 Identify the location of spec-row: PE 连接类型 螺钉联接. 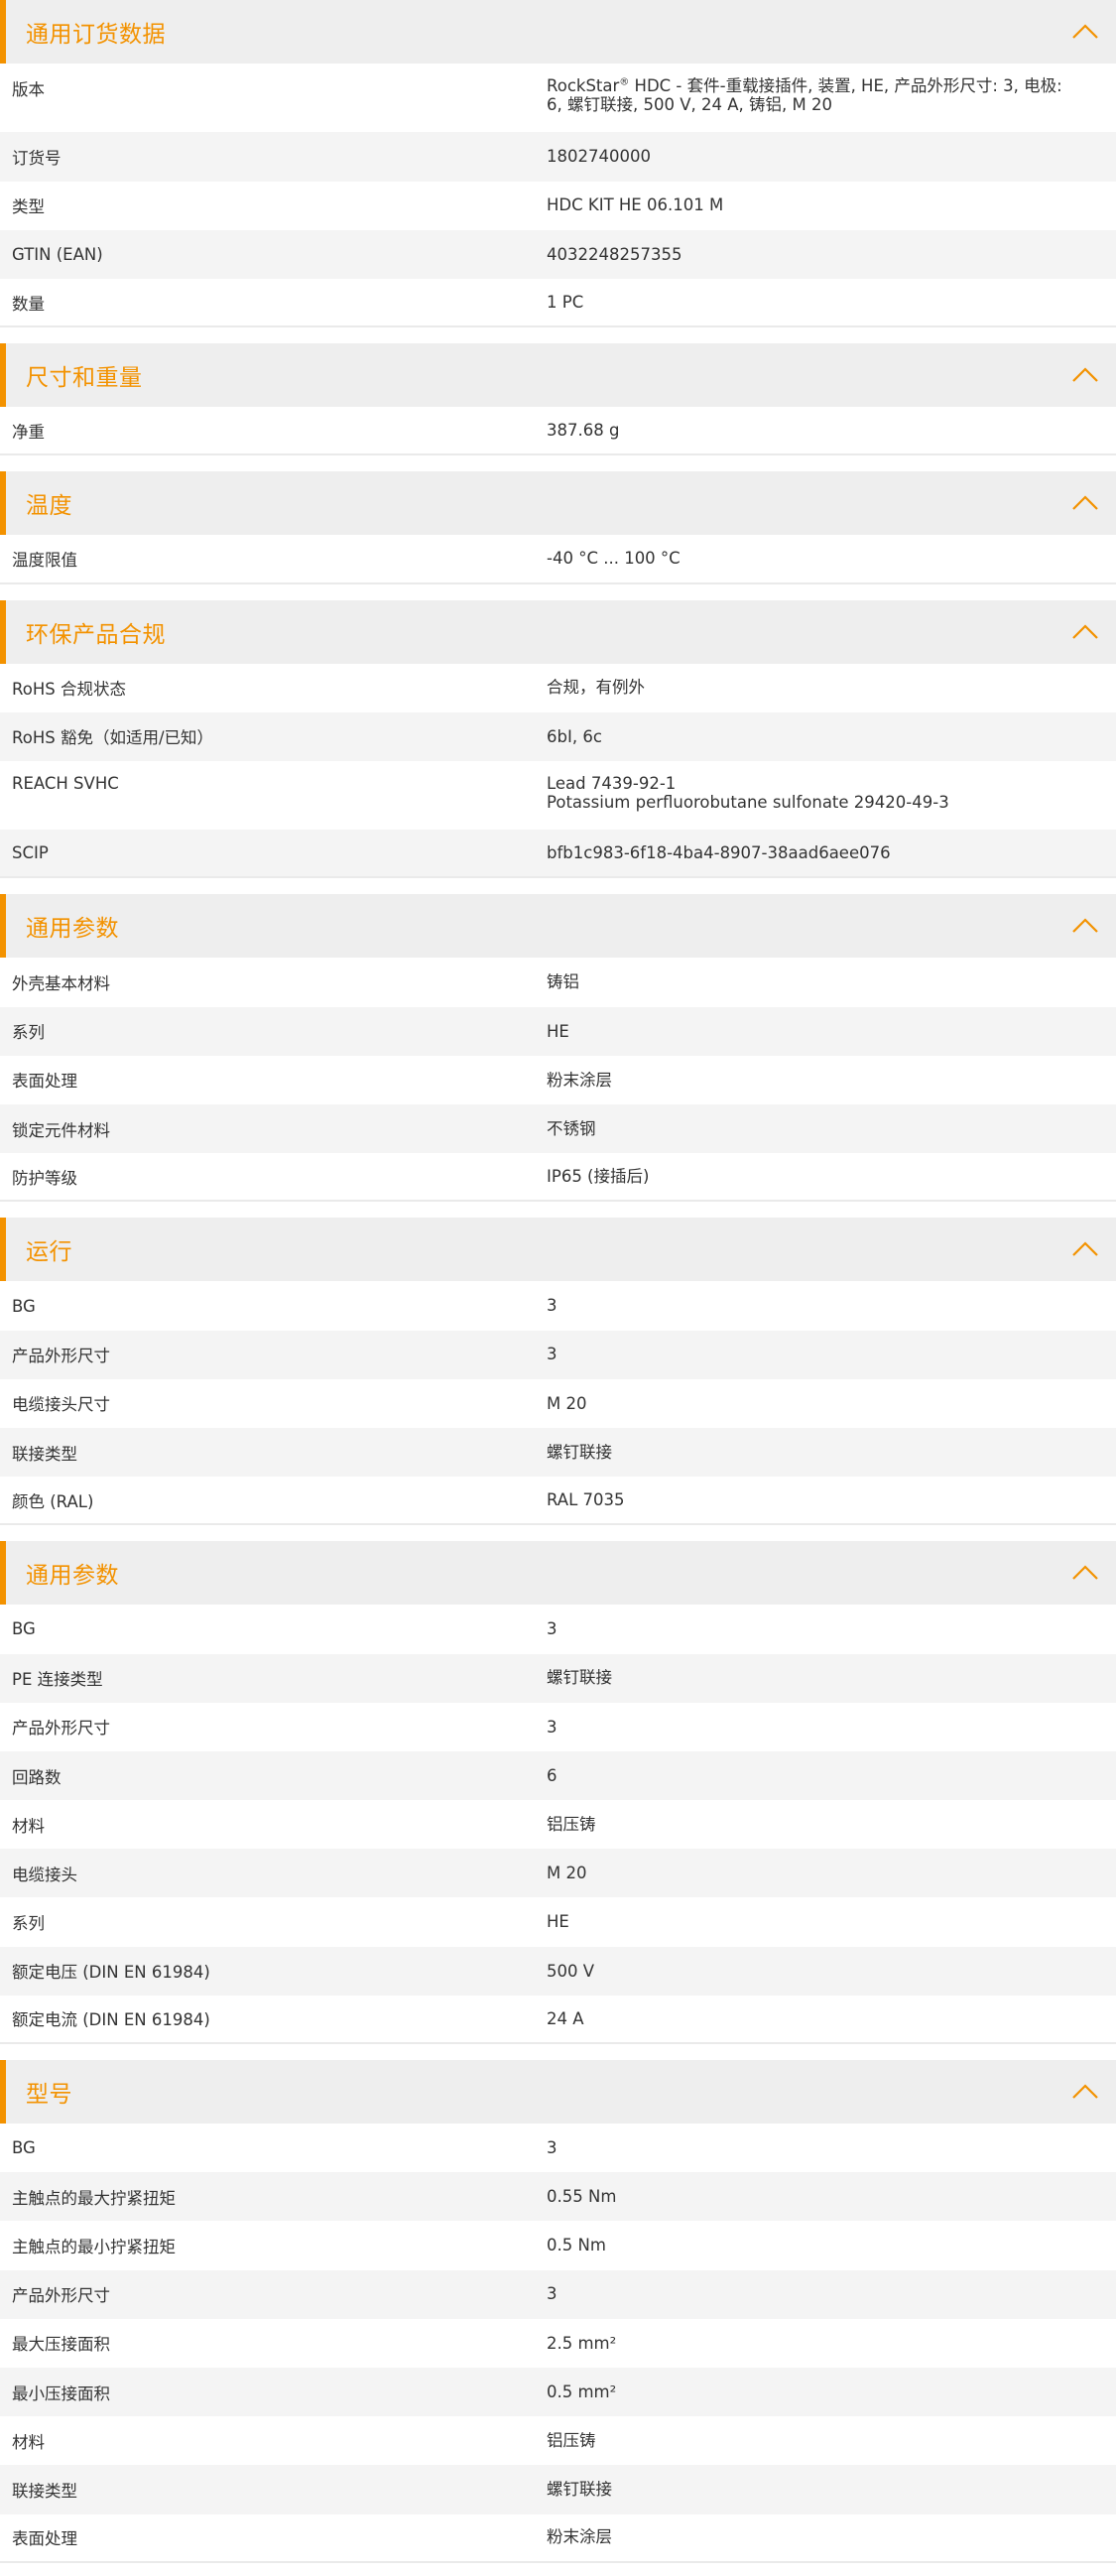
(558, 1678).